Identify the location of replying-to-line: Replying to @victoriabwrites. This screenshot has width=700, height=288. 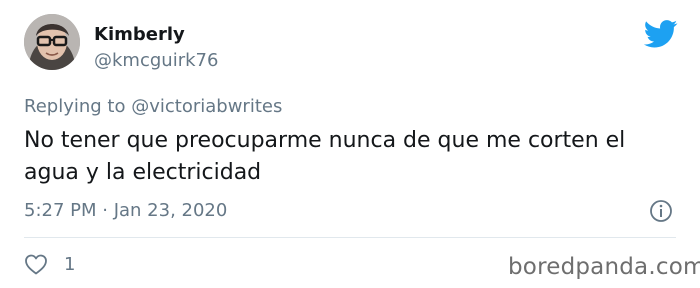
(153, 107).